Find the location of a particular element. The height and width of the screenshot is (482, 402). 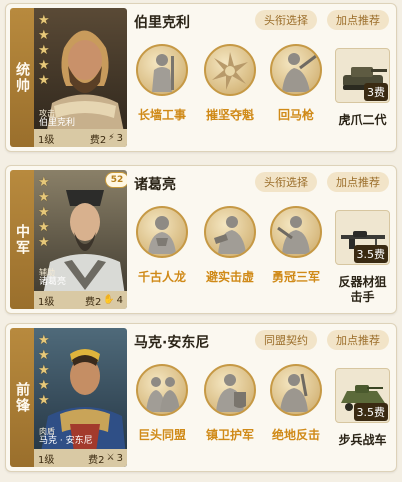

sniper-icon: 3.5费 is located at coordinates (362, 237).